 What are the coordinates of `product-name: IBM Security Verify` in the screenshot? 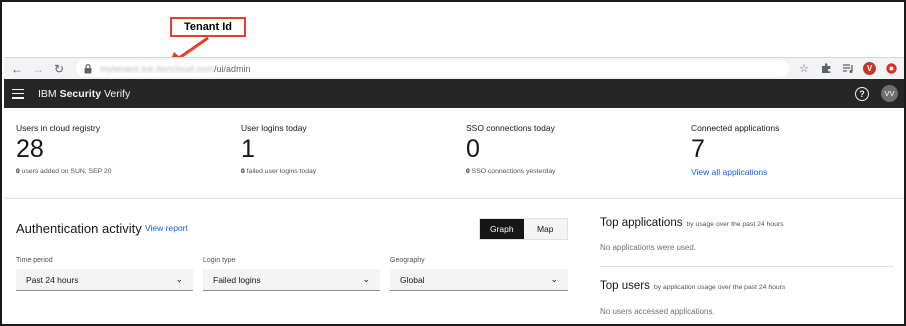 It's located at (84, 94).